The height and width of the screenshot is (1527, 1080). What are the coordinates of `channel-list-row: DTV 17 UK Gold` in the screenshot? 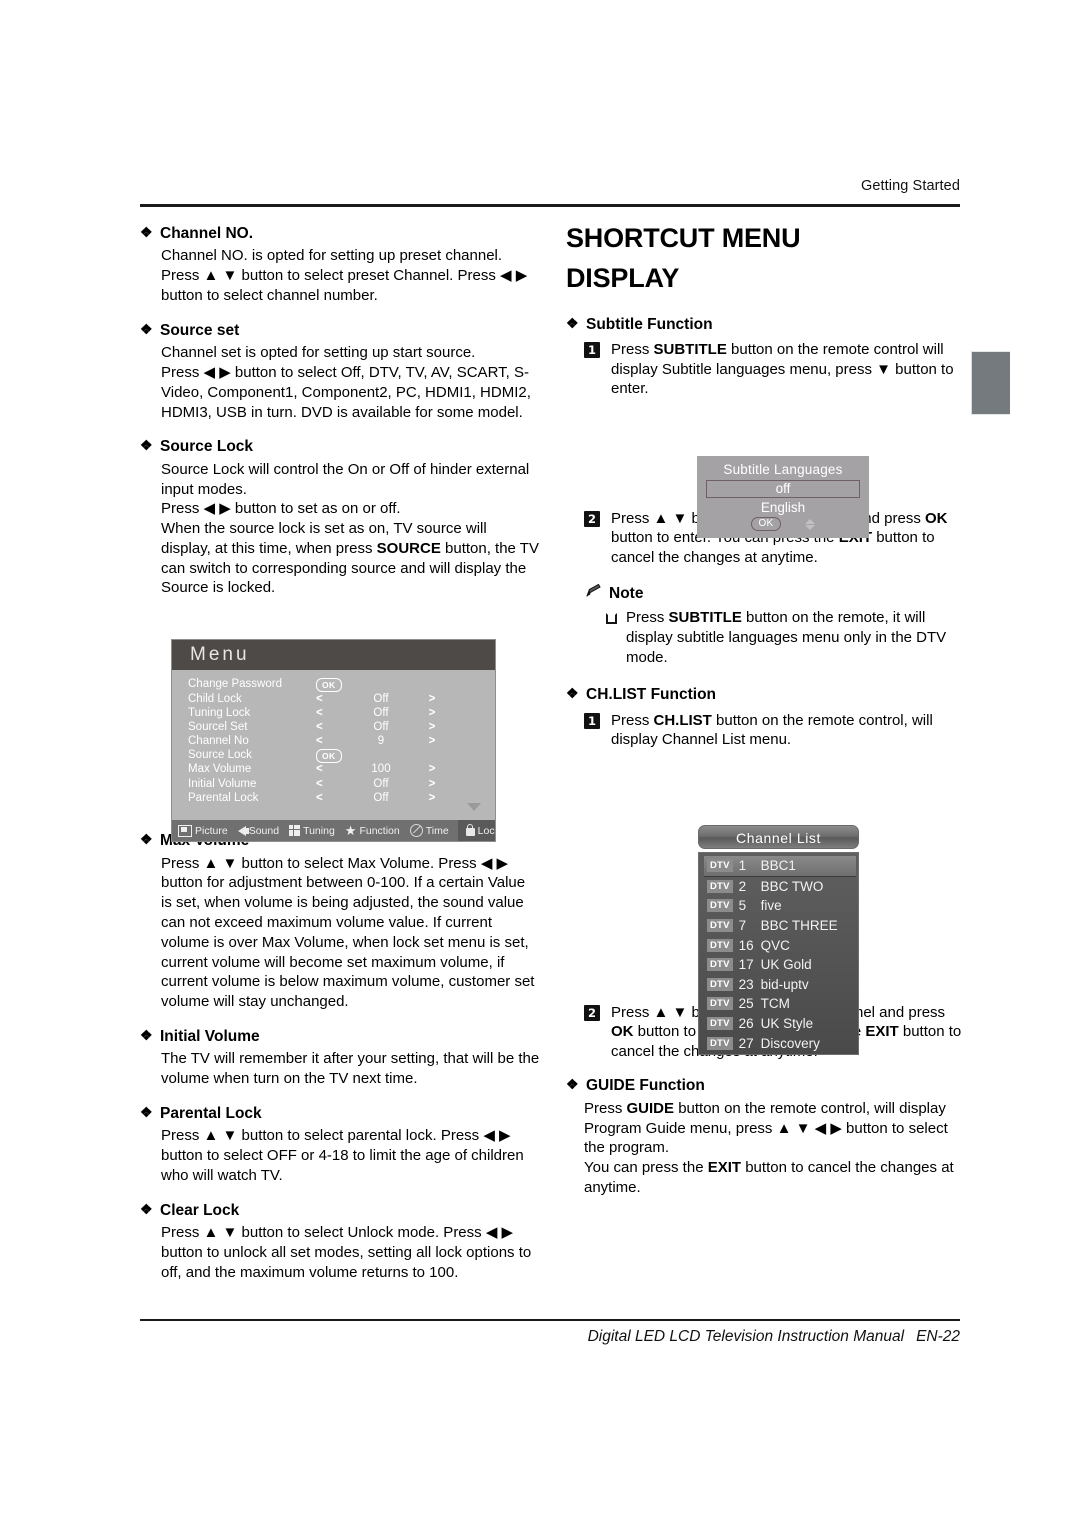 It's located at (781, 965).